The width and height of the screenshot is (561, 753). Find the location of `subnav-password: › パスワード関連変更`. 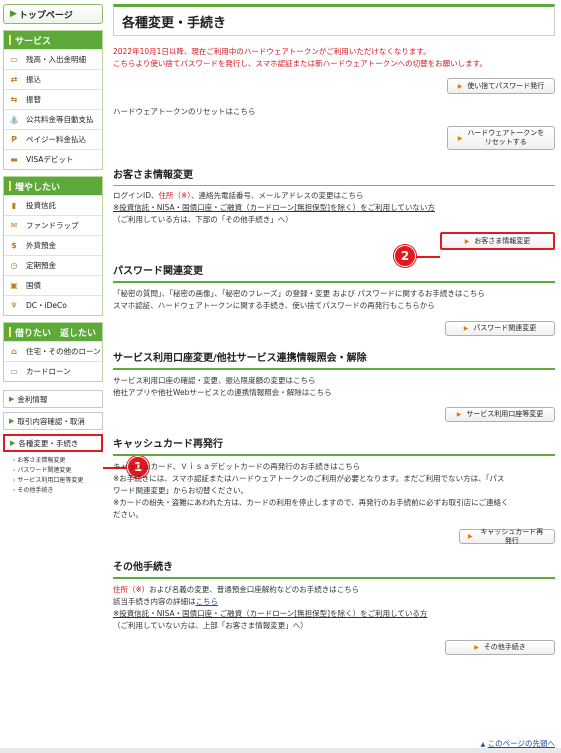

subnav-password: › パスワード関連変更 is located at coordinates (58, 471).